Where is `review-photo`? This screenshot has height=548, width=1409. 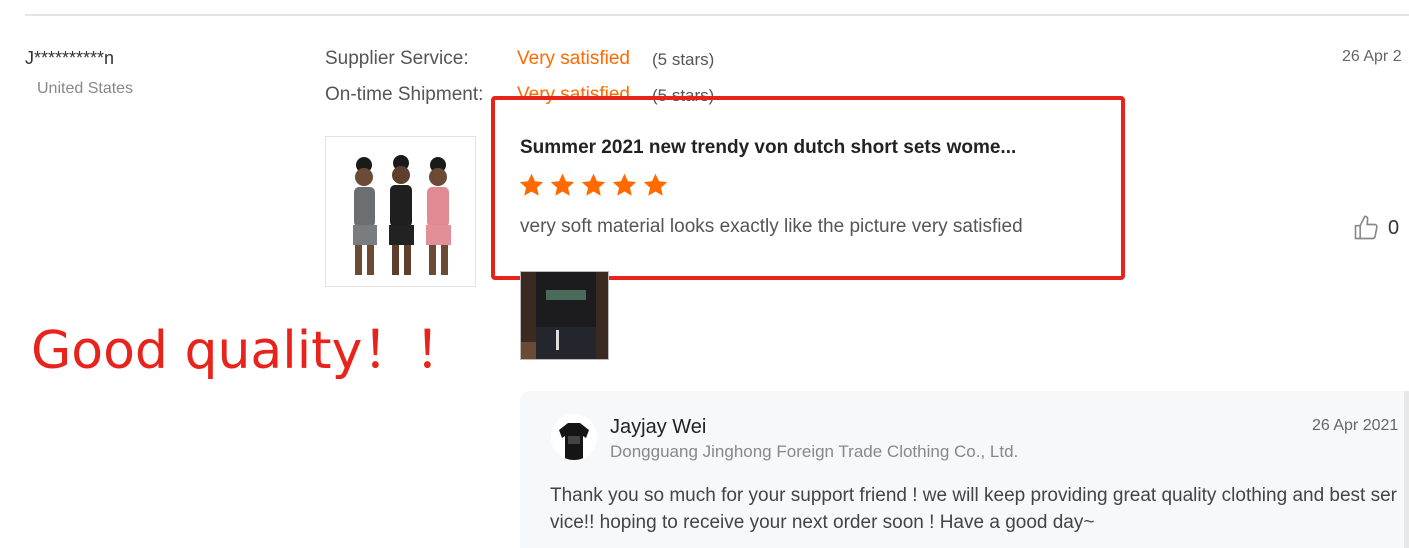 review-photo is located at coordinates (564, 315).